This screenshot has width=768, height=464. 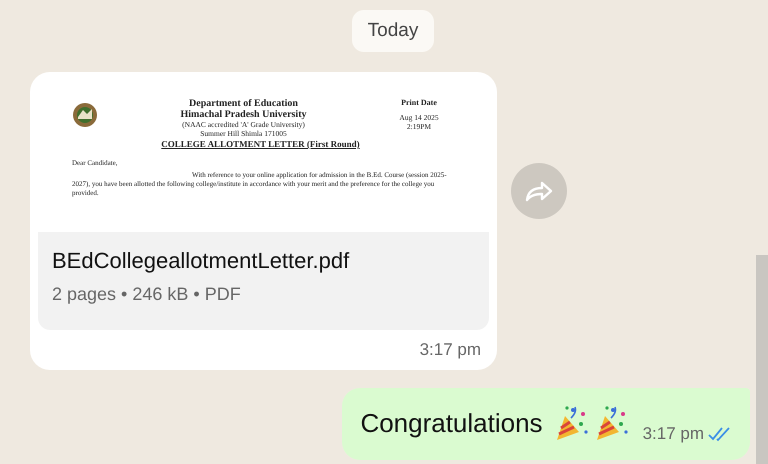 What do you see at coordinates (147, 294) in the screenshot?
I see `file-meta: 2 pages • 246 kB • PDF` at bounding box center [147, 294].